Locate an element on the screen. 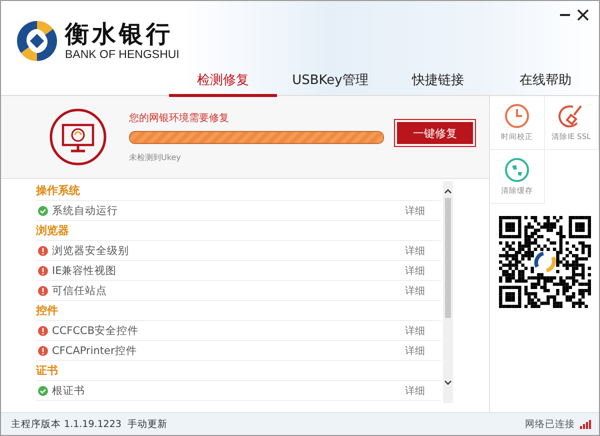 Image resolution: width=600 pixels, height=436 pixels. section-heading: 浏览器 is located at coordinates (238, 231).